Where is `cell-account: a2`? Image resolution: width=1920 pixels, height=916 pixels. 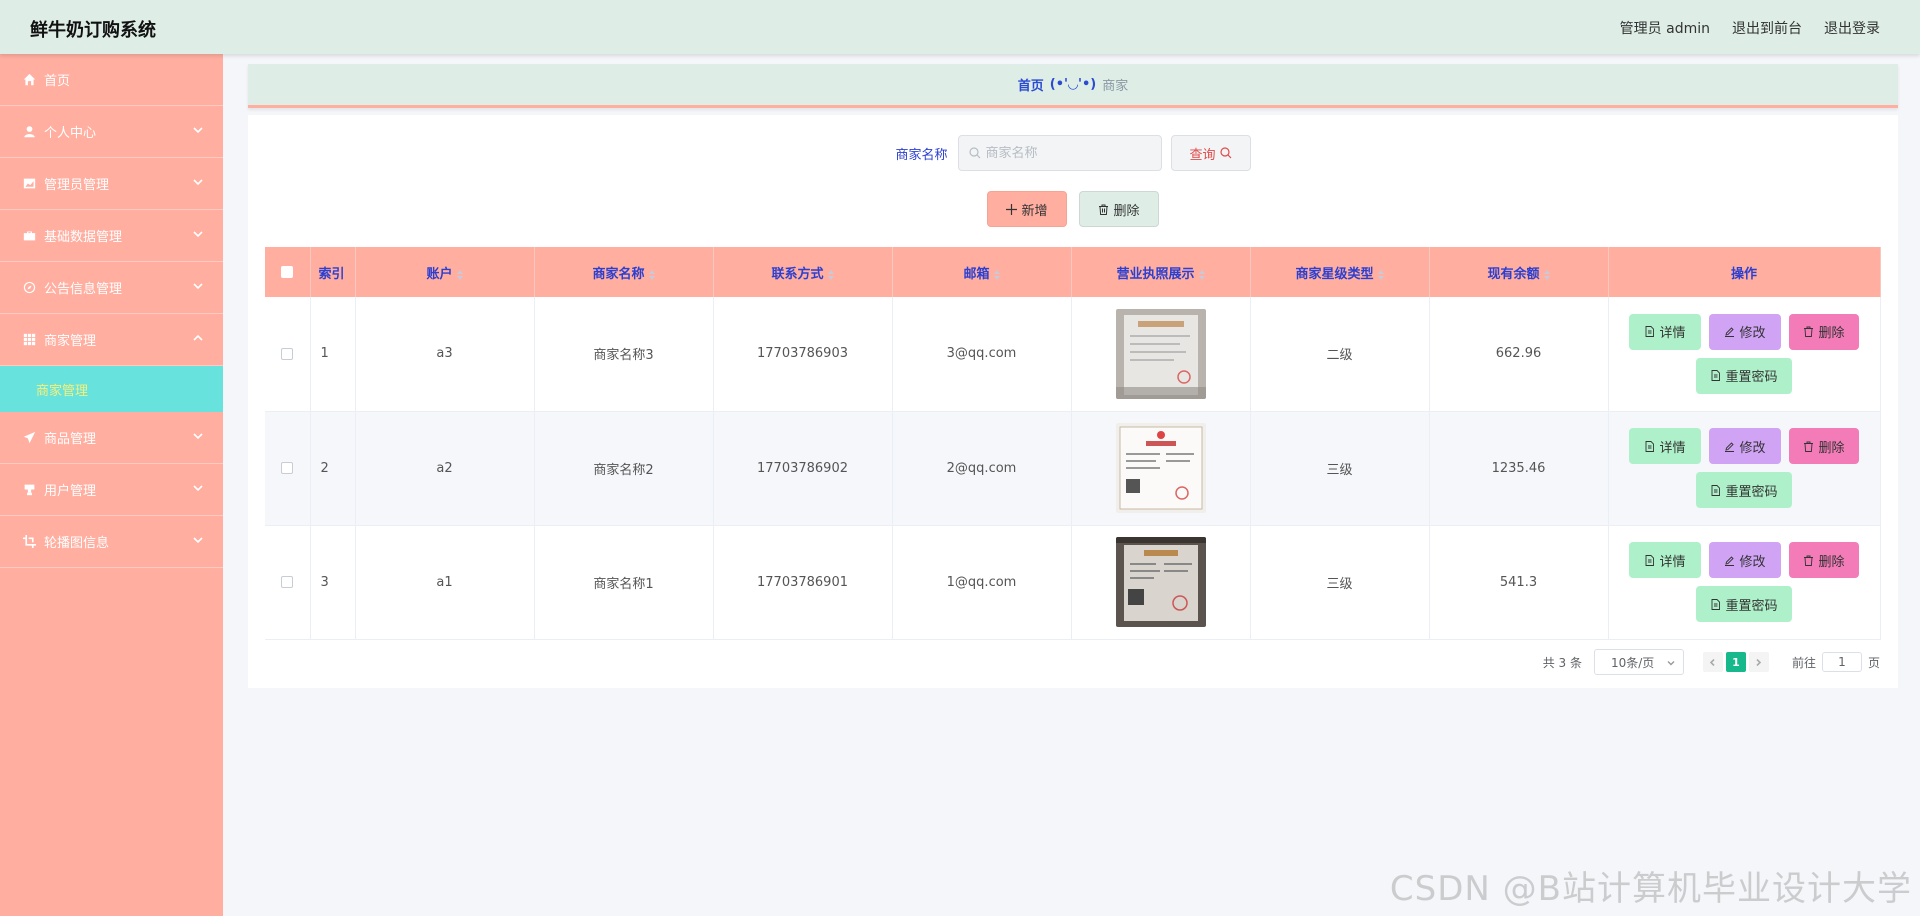
cell-account: a2 is located at coordinates (445, 468).